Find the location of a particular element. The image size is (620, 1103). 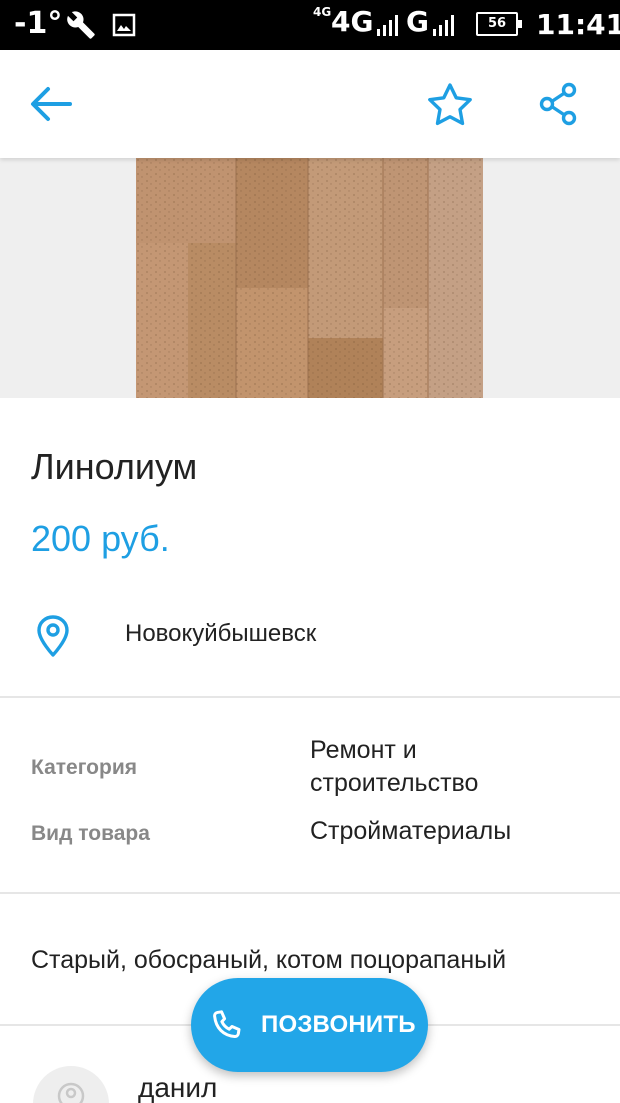

battery-indicator: 56 is located at coordinates (499, 24).